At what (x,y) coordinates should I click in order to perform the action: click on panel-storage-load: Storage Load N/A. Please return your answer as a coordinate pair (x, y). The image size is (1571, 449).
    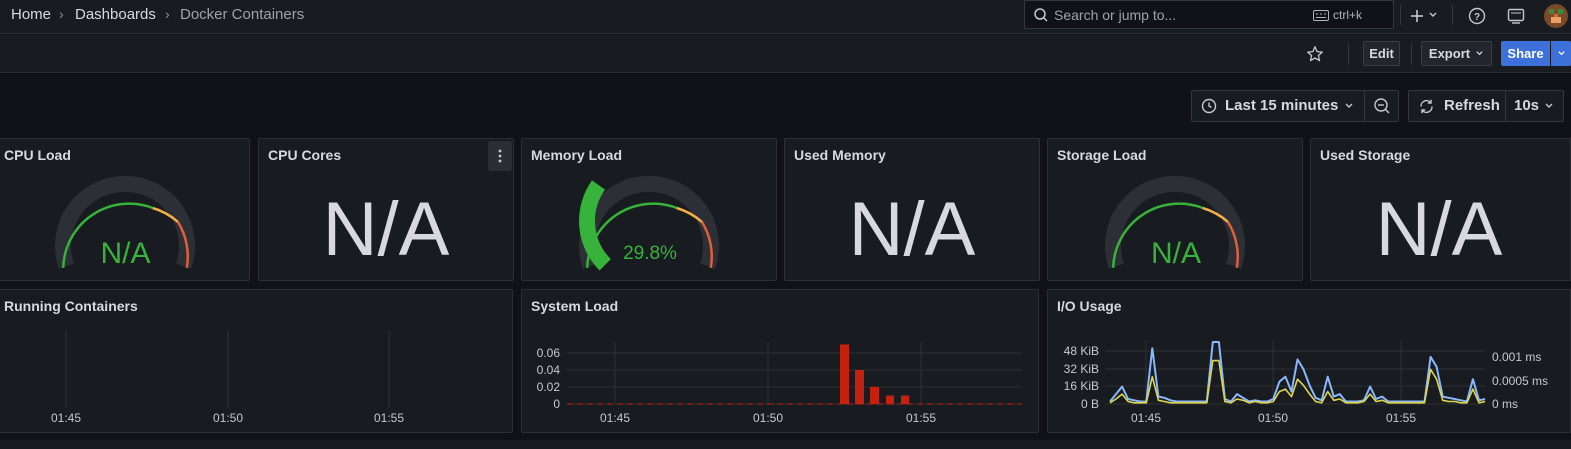
    Looking at the image, I should click on (1175, 209).